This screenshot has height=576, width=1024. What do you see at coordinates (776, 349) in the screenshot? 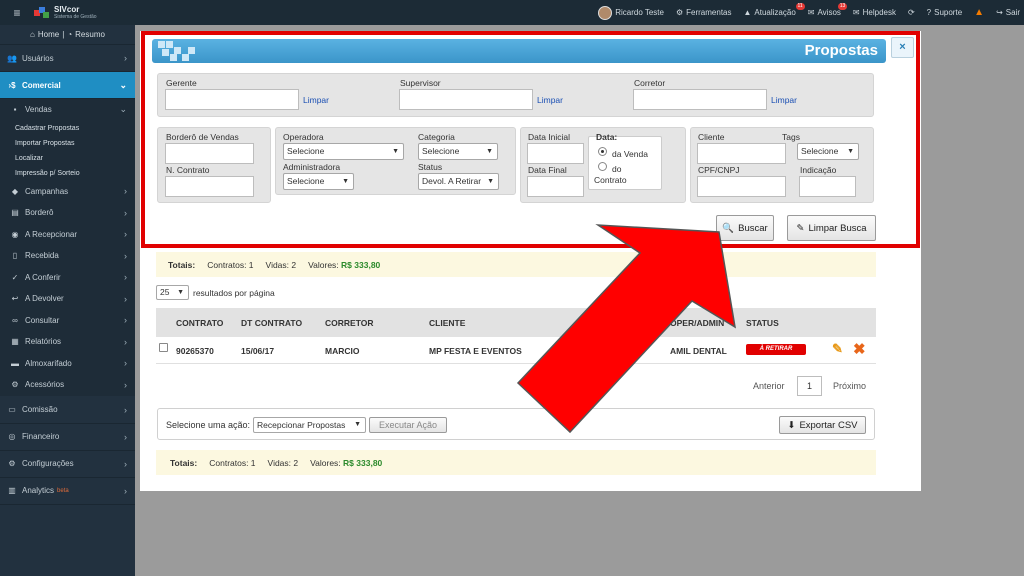
I see `status-badge: À RETIRAR` at bounding box center [776, 349].